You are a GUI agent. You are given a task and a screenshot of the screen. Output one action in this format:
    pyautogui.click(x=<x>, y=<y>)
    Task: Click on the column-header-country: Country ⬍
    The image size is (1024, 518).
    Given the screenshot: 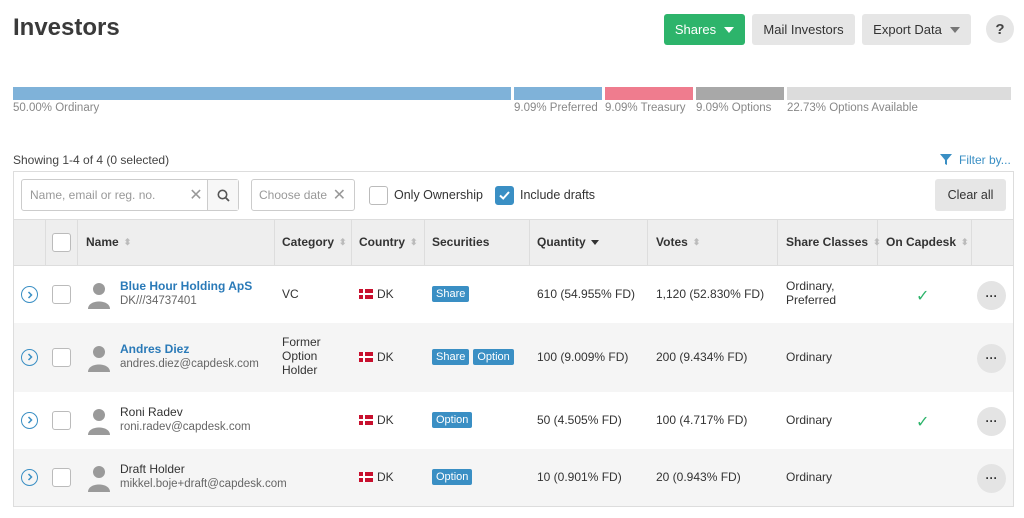 What is the action you would take?
    pyautogui.click(x=388, y=242)
    